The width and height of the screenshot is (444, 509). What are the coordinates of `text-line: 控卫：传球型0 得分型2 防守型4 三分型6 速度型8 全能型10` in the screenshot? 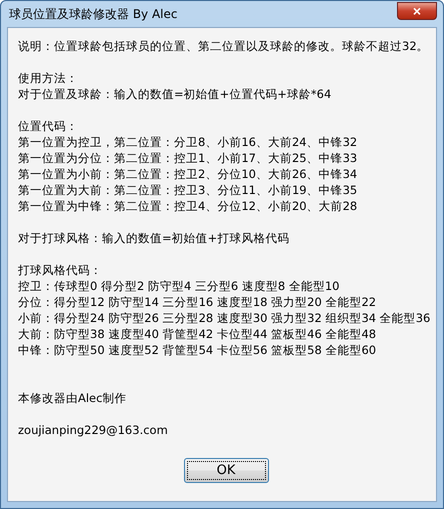 It's located at (179, 286).